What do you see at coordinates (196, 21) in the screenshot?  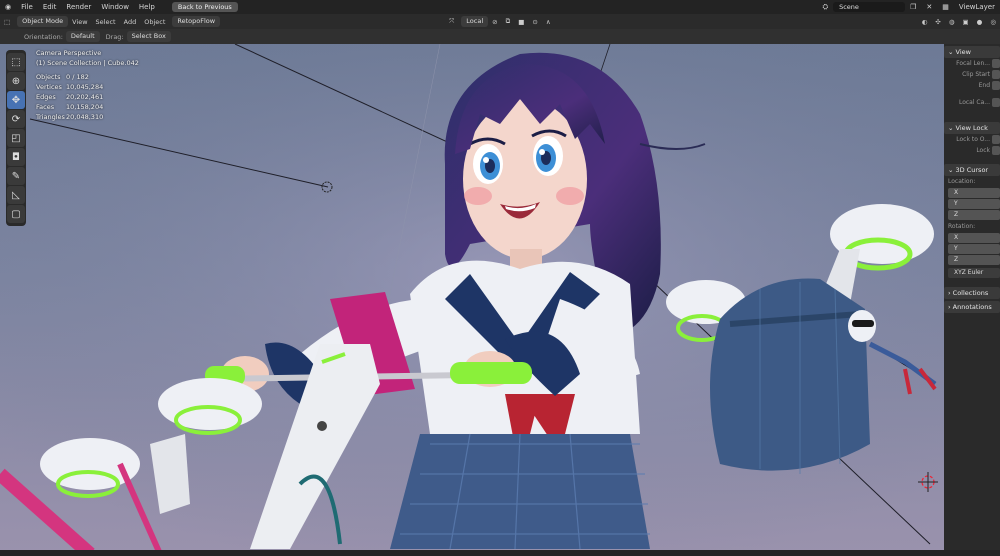 I see `retopoflow-menu: RetopoFlow` at bounding box center [196, 21].